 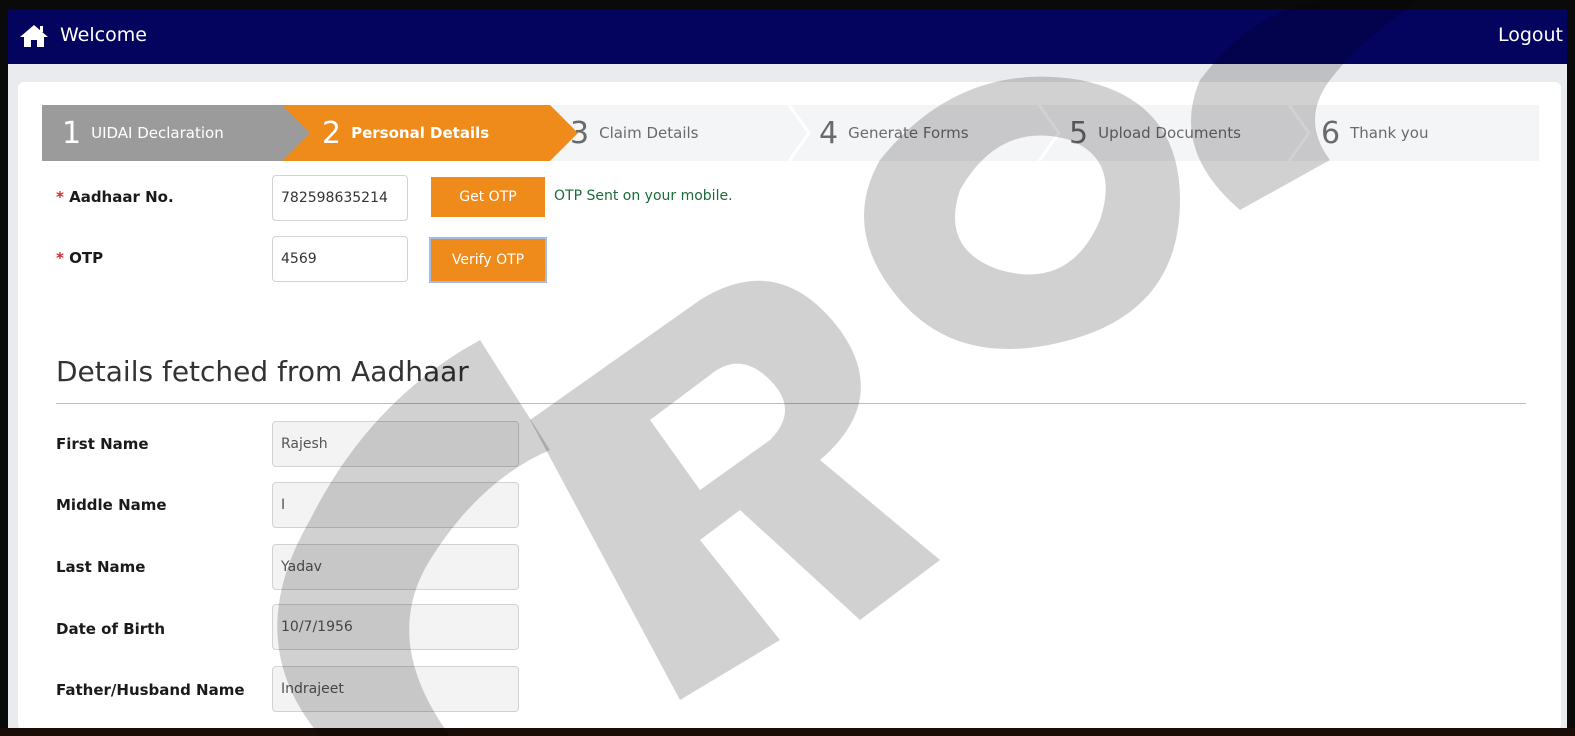 I want to click on section-divider, so click(x=791, y=403).